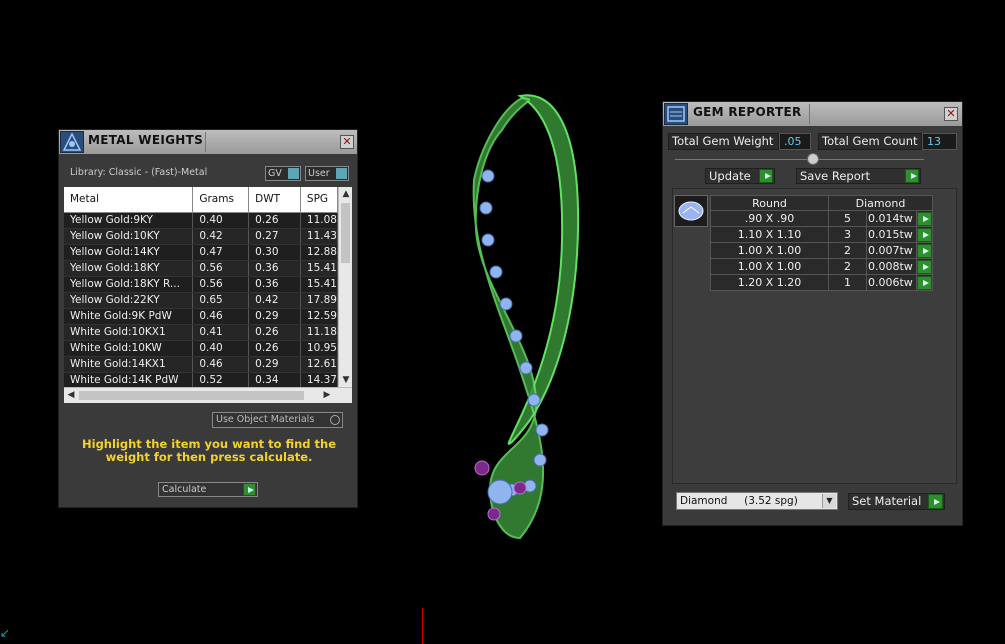 The height and width of the screenshot is (644, 1005). I want to click on dwt-value: 0.42, so click(274, 300).